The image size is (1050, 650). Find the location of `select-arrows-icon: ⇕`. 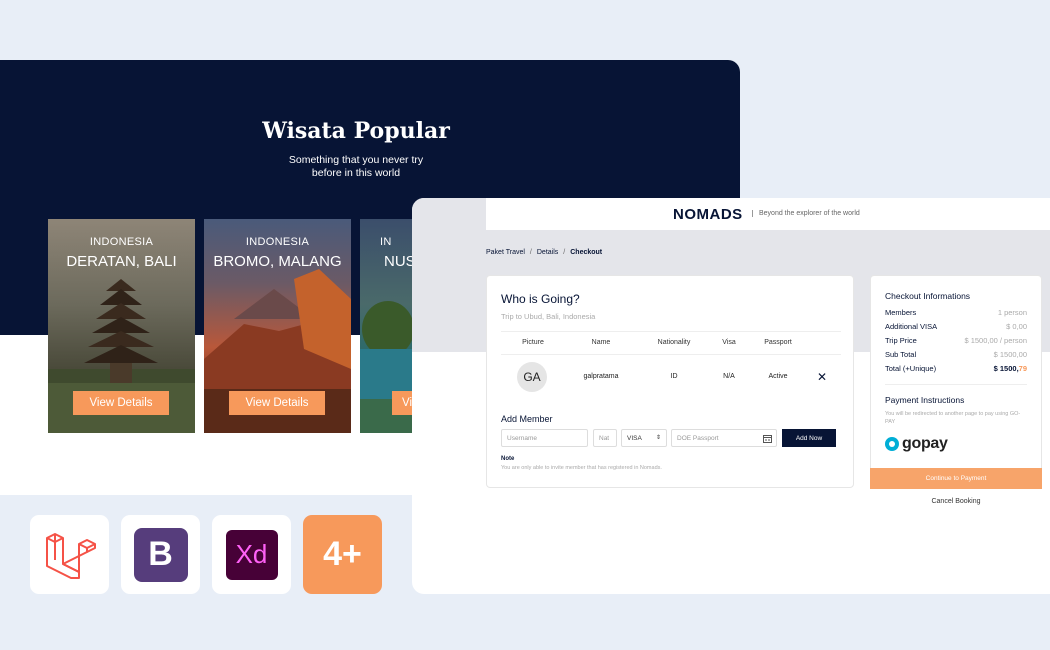

select-arrows-icon: ⇕ is located at coordinates (658, 438).